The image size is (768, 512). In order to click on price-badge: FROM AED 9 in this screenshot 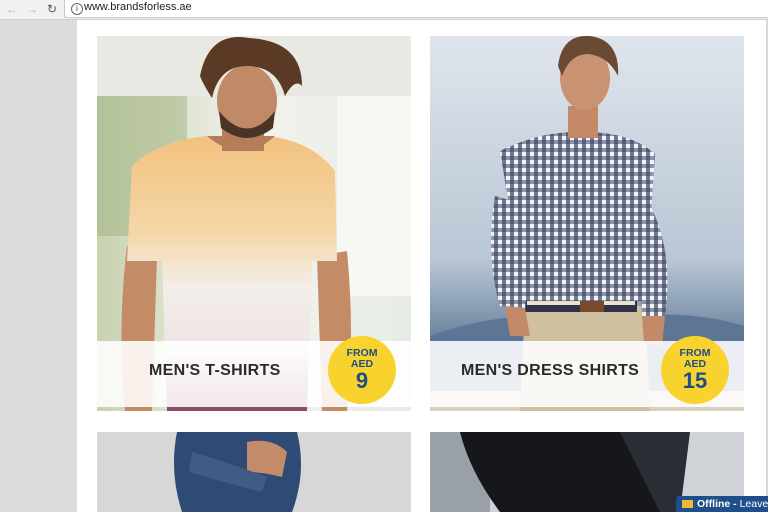, I will do `click(362, 370)`.